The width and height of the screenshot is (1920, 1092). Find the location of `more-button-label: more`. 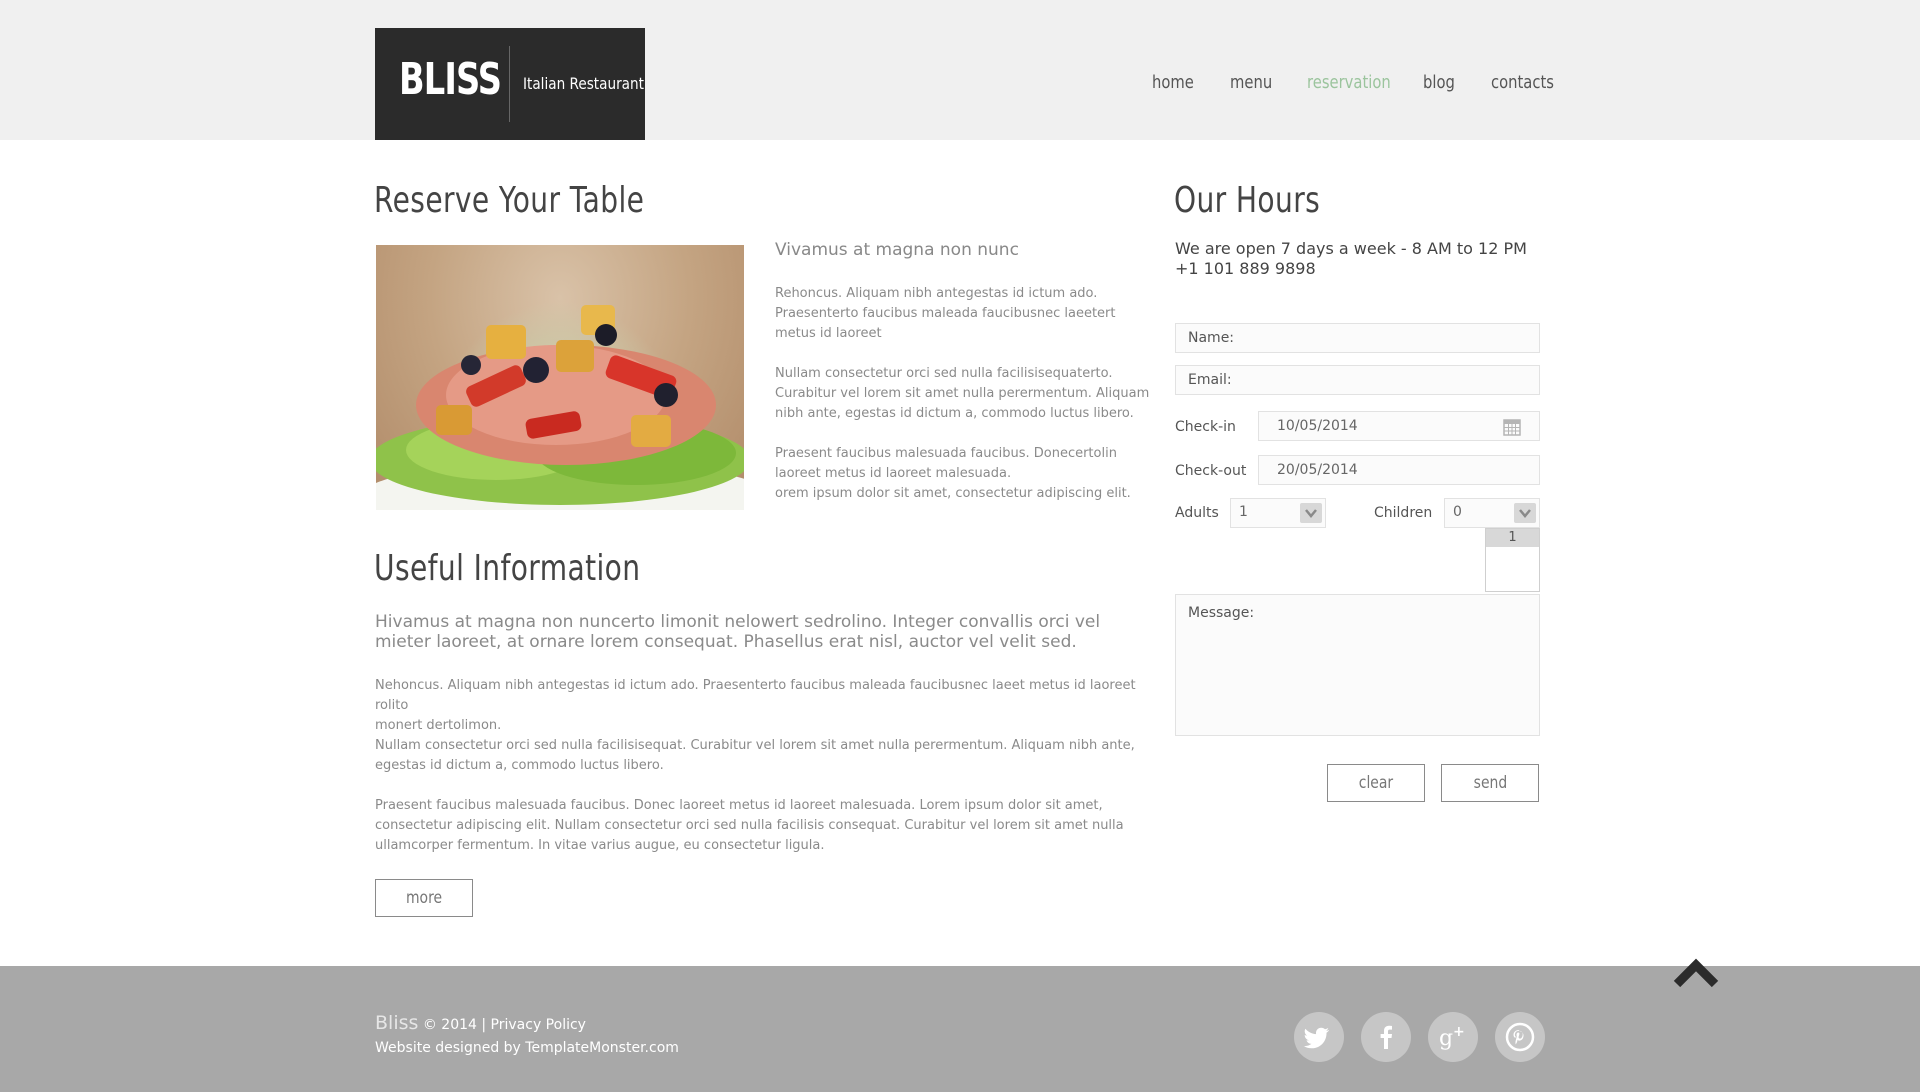

more-button-label: more is located at coordinates (424, 898).